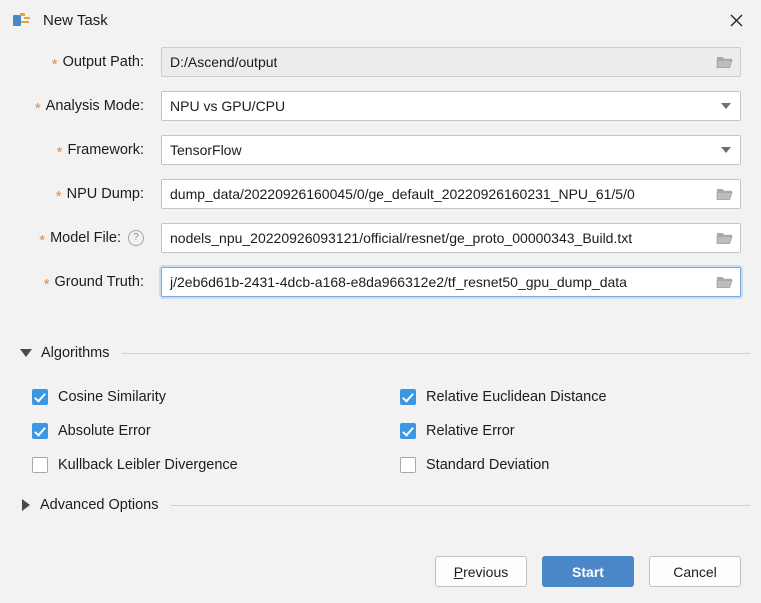 This screenshot has width=761, height=603. I want to click on label-text: NPU Dump:, so click(105, 194).